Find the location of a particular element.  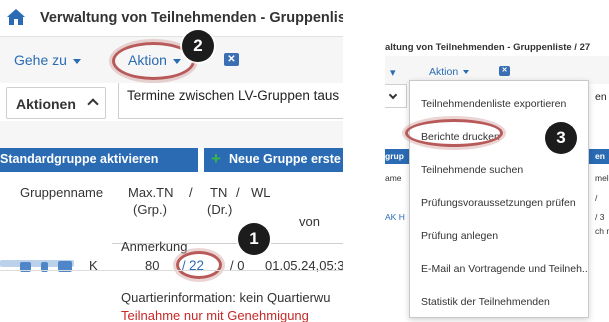

chevron-up-icon is located at coordinates (93, 104).